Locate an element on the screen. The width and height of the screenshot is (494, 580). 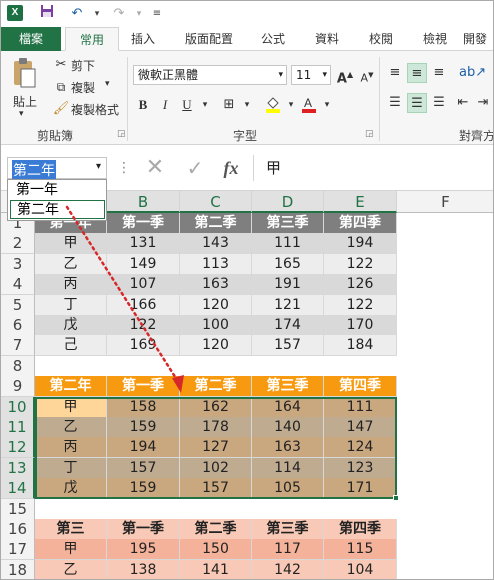
table-cell: 己 is located at coordinates (71, 346).